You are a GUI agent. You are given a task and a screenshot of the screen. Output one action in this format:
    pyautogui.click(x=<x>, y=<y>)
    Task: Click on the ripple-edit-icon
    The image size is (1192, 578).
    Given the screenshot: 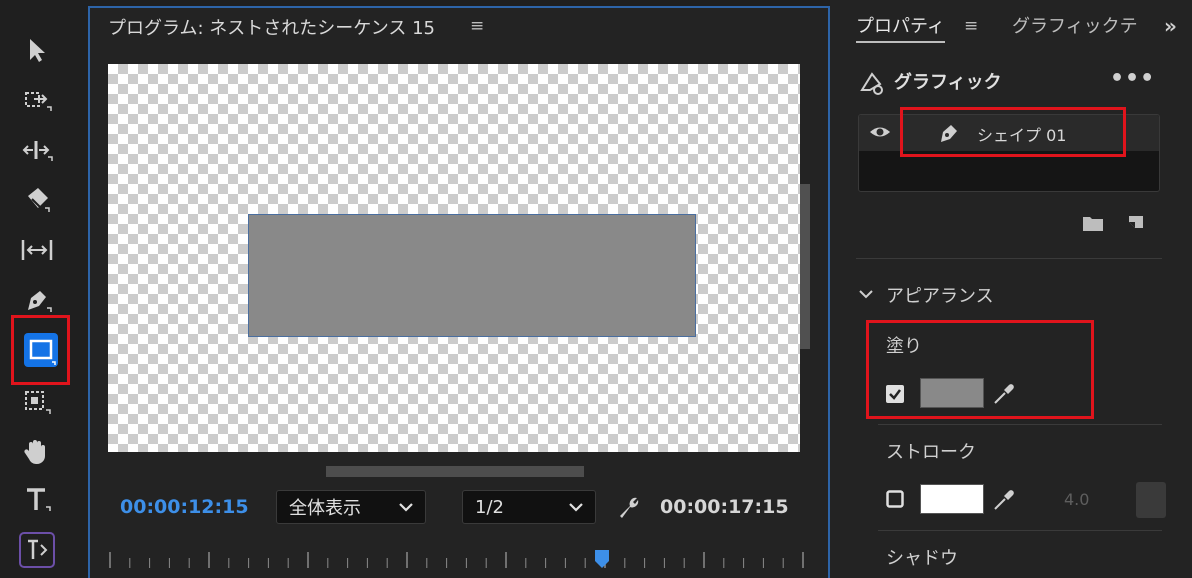 What is the action you would take?
    pyautogui.click(x=37, y=151)
    